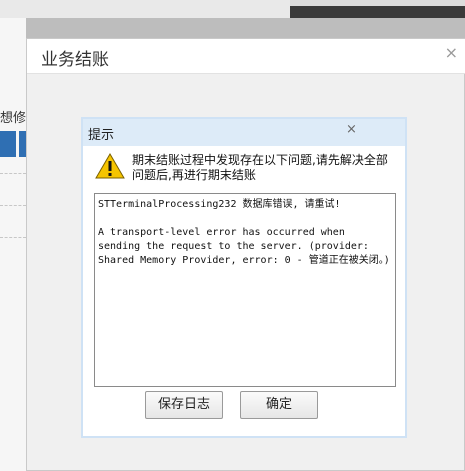 The height and width of the screenshot is (471, 465). Describe the element at coordinates (244, 132) in the screenshot. I see `dialog-header: 提示 ×` at that location.